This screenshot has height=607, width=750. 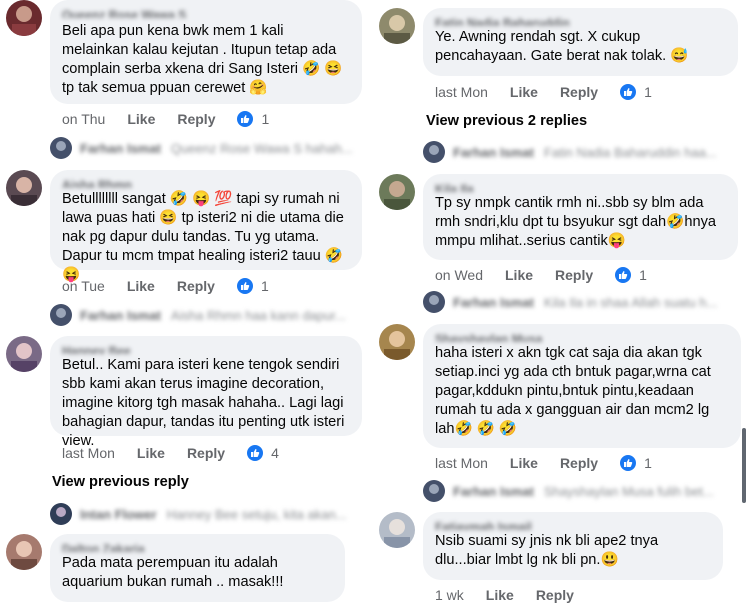 I want to click on comment-author: Queenz Rose Wawa S, so click(x=206, y=13).